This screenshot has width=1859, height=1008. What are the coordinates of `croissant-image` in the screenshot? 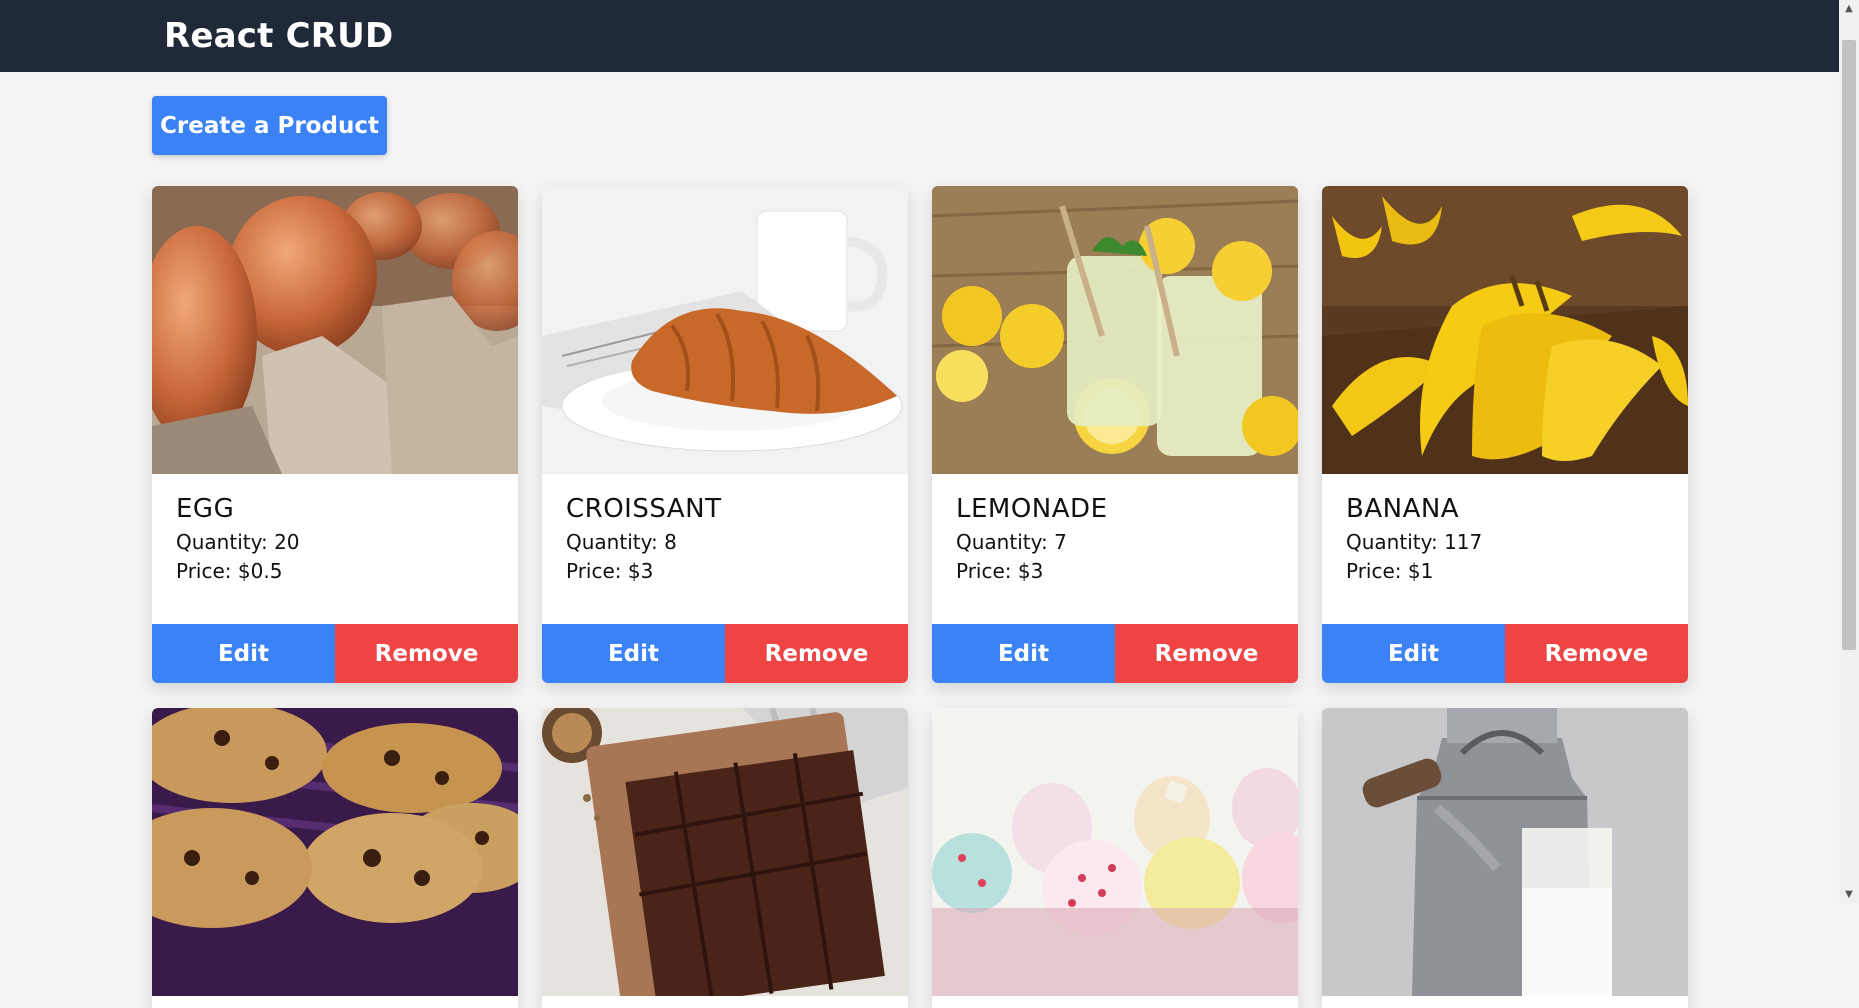 It's located at (725, 330).